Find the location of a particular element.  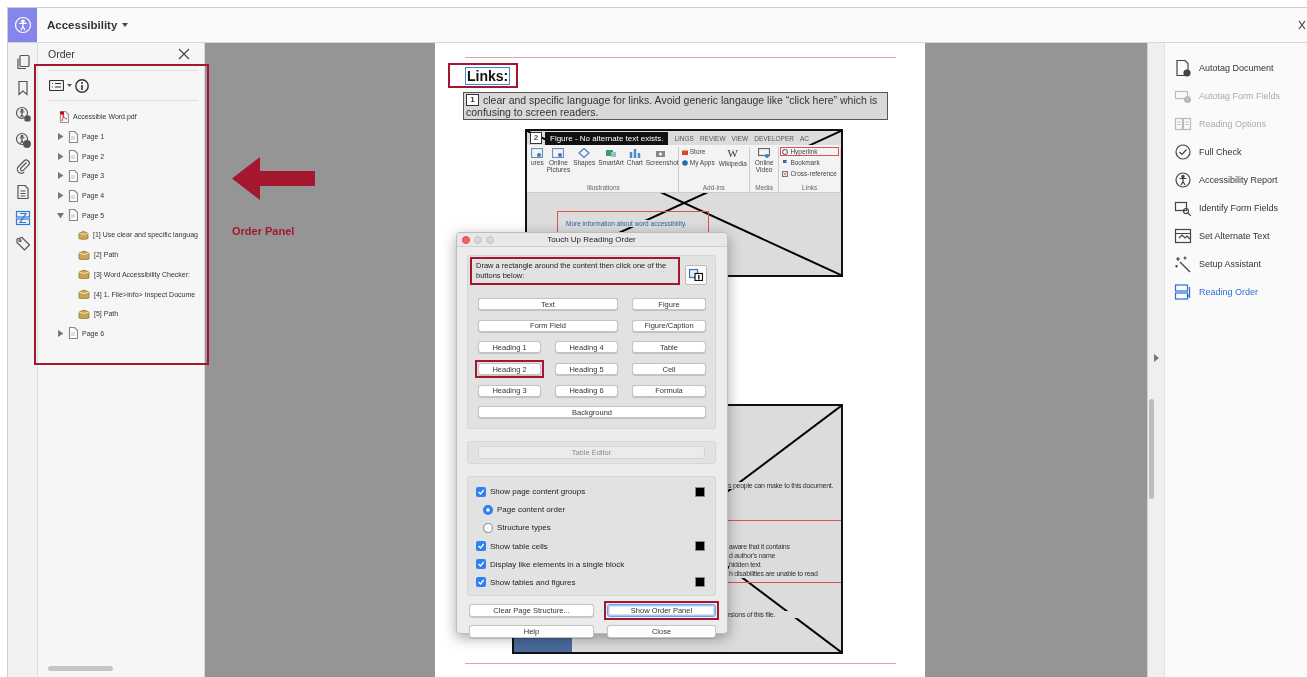

tool-item: Full Check is located at coordinates (1236, 152).